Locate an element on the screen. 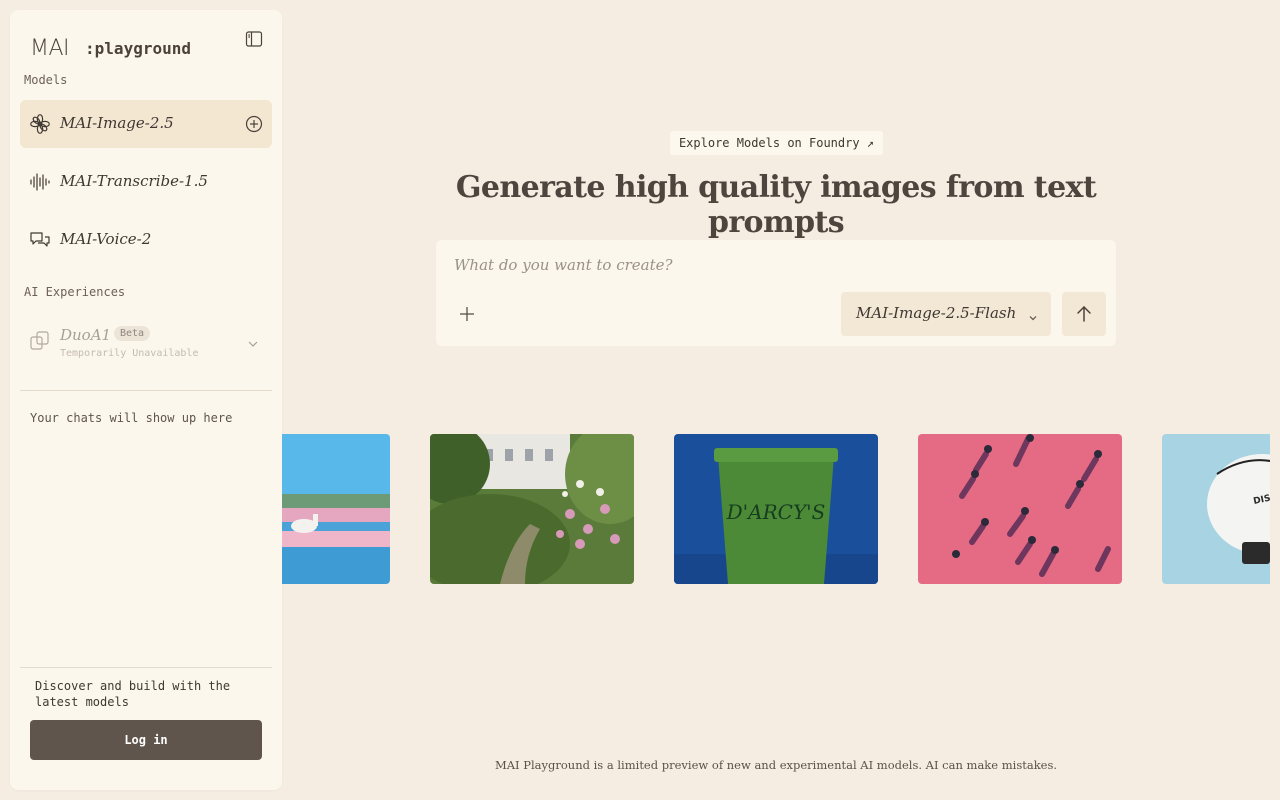 The height and width of the screenshot is (800, 1280). sidebar-item-mai-voice: MAI-Voice-2 is located at coordinates (146, 240).